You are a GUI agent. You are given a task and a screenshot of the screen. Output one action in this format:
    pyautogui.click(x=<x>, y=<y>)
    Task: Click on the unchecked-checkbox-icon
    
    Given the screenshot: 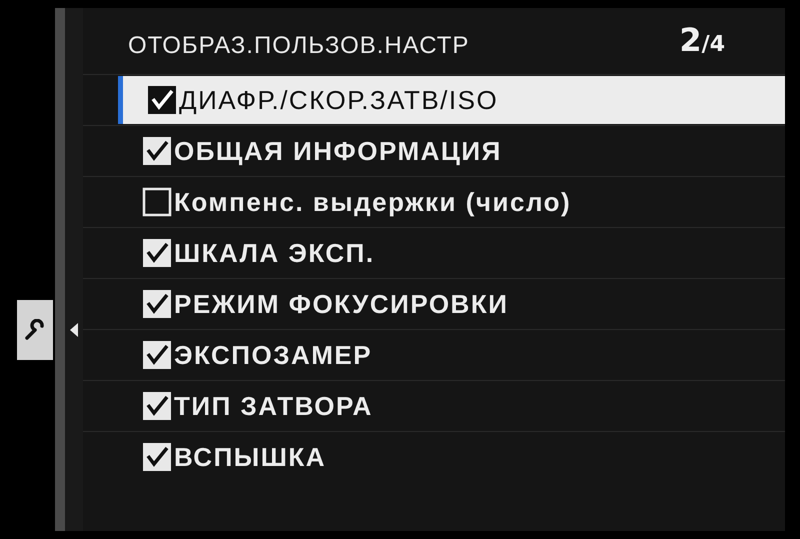 What is the action you would take?
    pyautogui.click(x=157, y=202)
    